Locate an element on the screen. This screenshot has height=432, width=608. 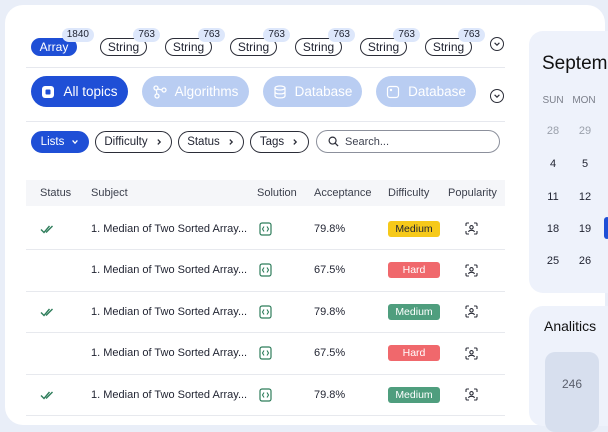
calendar-day: 5 is located at coordinates (585, 164).